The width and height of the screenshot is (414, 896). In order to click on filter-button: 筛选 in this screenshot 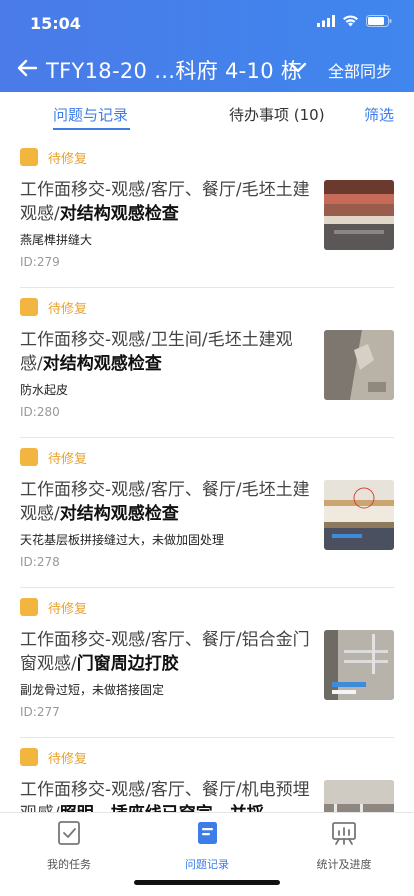, I will do `click(379, 114)`.